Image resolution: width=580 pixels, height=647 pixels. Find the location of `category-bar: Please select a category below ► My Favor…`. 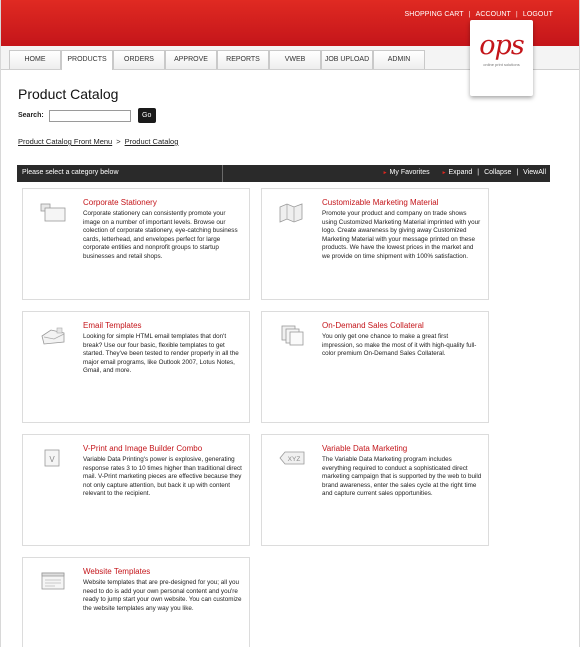

category-bar: Please select a category below ► My Favor… is located at coordinates (283, 173).